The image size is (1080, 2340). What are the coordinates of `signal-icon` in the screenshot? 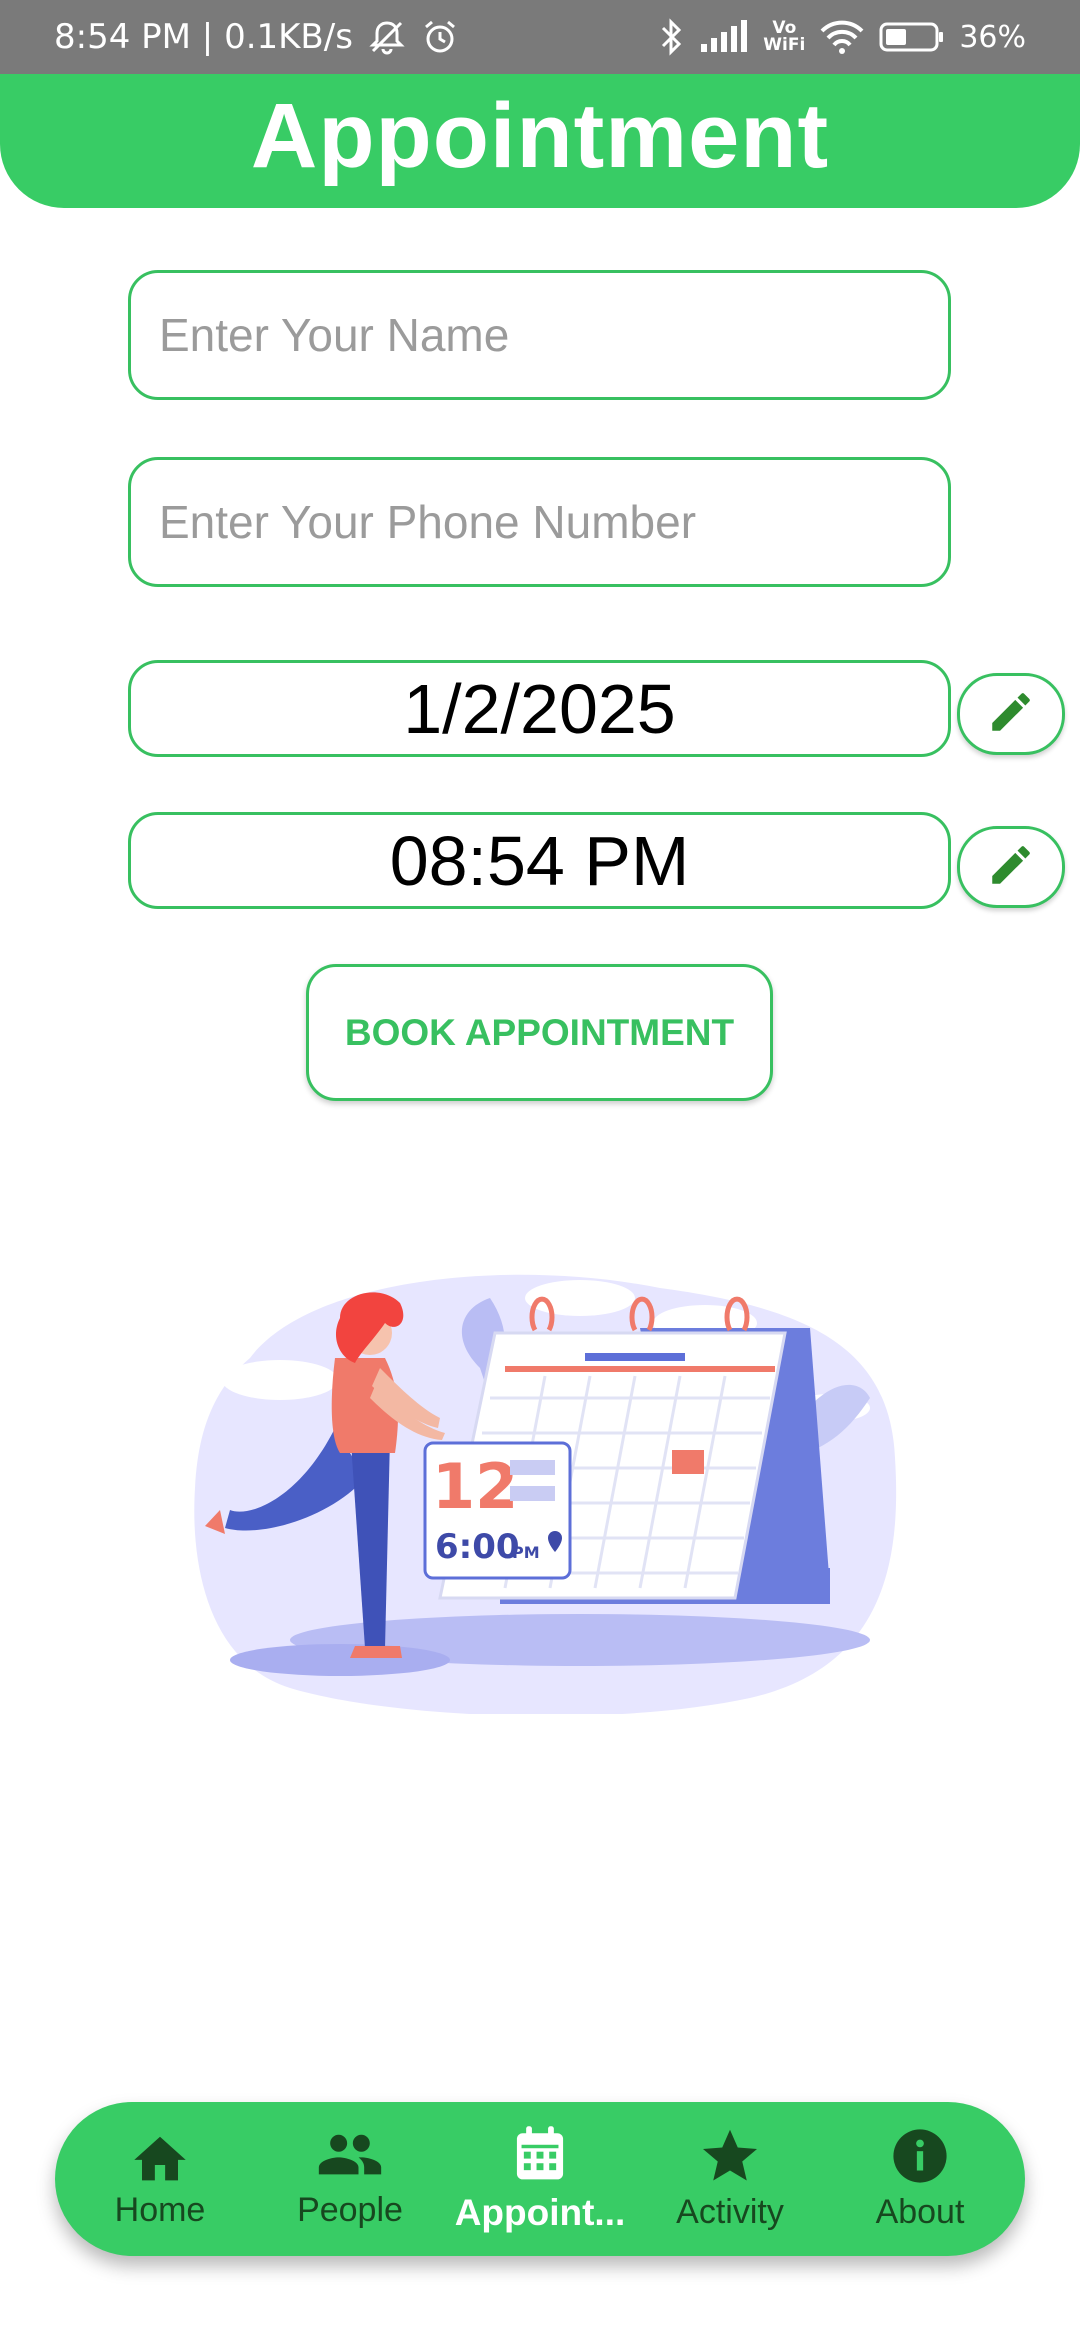 It's located at (724, 37).